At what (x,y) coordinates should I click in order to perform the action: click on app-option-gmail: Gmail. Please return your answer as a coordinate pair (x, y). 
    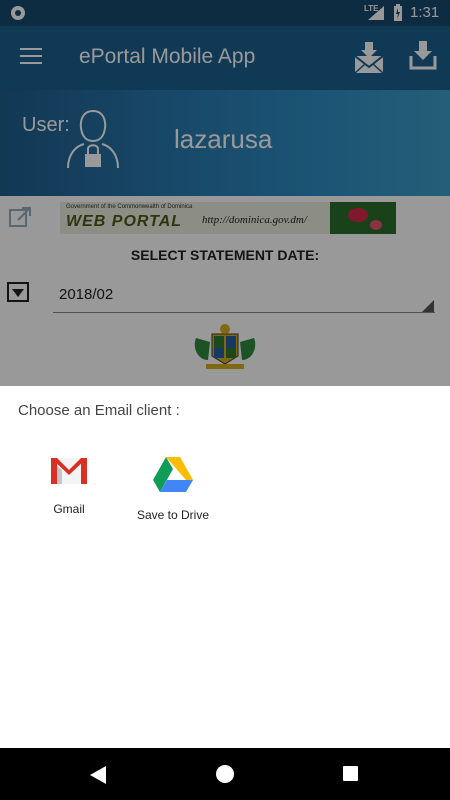
    Looking at the image, I should click on (69, 486).